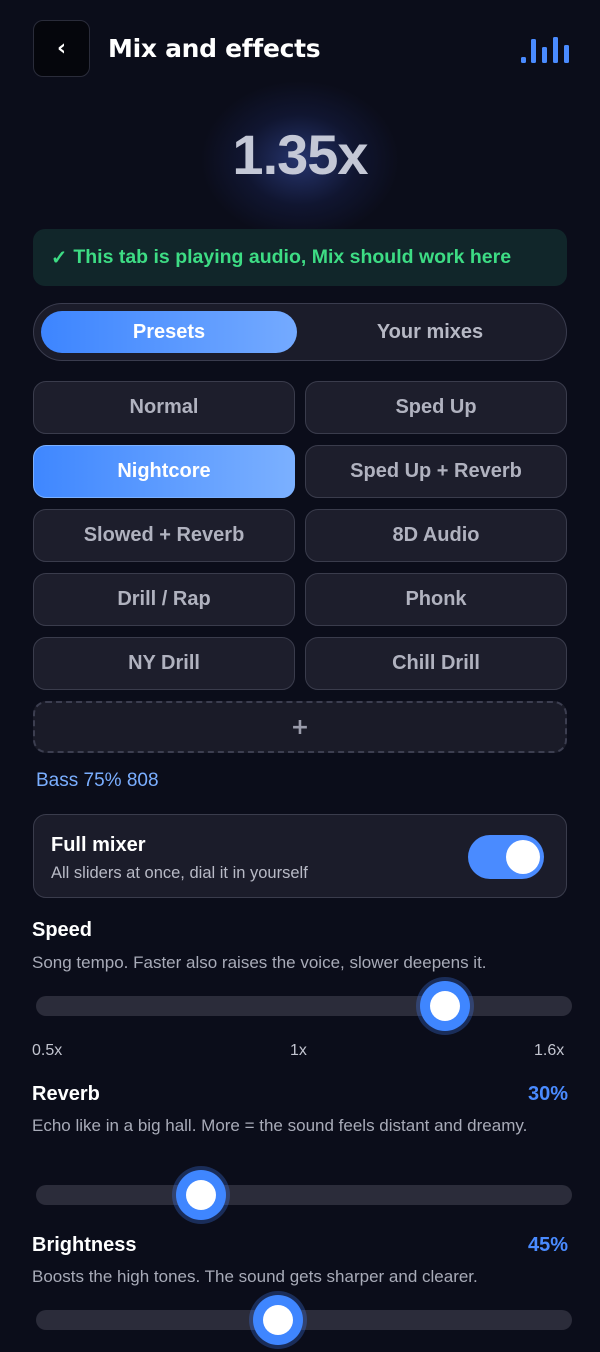  I want to click on equalizer-bars-icon, so click(545, 50).